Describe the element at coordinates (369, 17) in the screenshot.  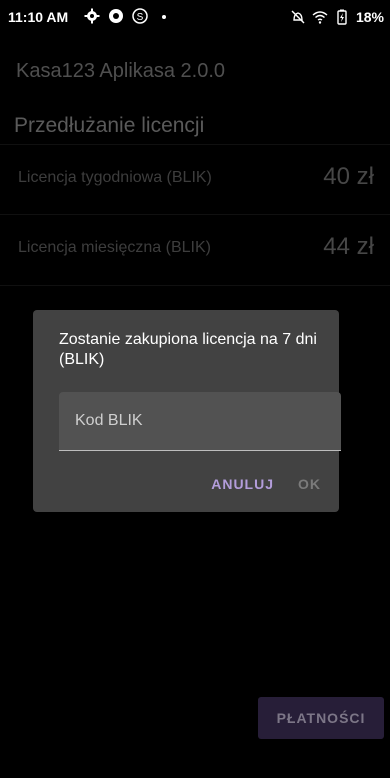
I see `battery-percent: 18%` at that location.